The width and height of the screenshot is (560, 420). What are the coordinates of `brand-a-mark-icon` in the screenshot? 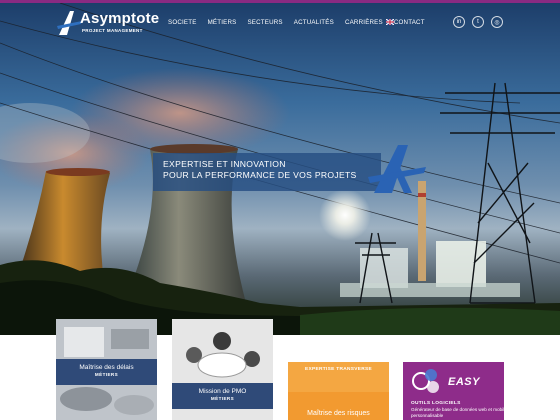 It's located at (397, 169).